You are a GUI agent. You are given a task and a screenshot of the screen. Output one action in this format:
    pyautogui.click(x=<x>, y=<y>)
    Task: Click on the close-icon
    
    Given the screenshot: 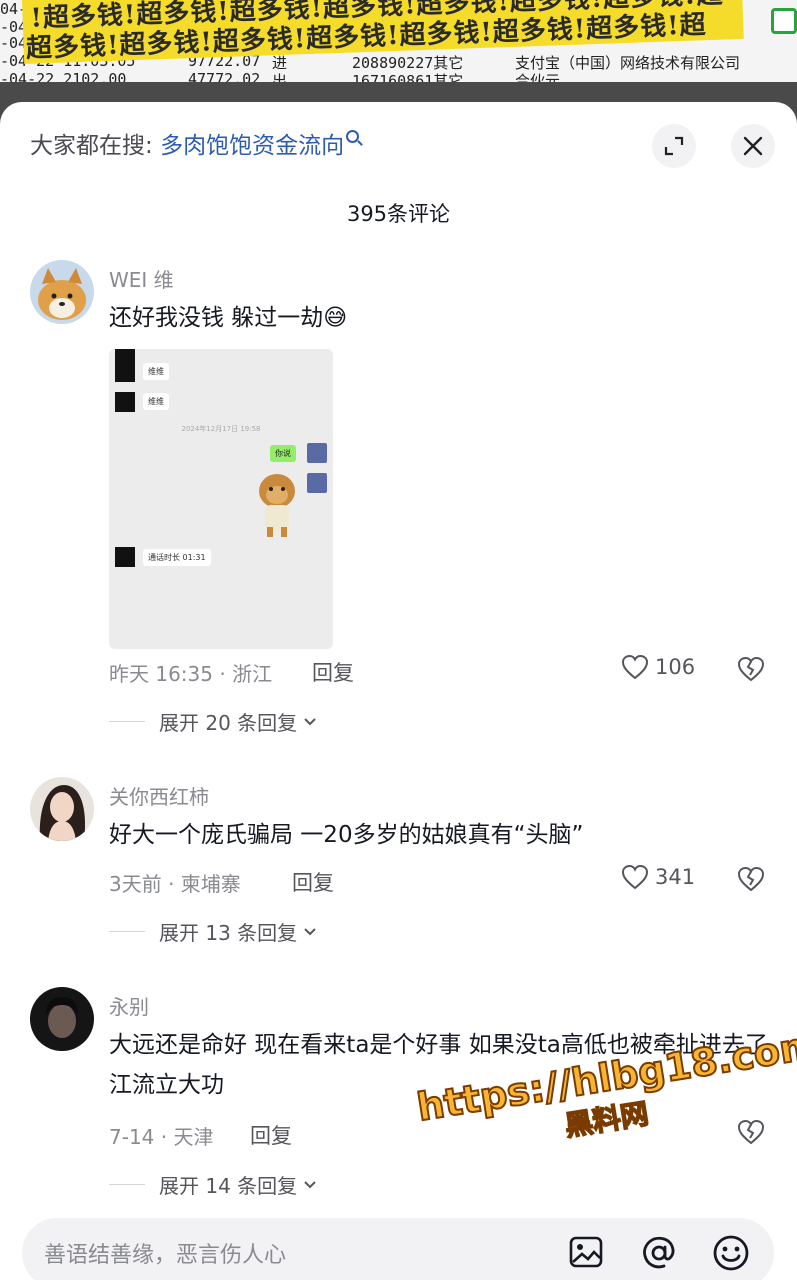 What is the action you would take?
    pyautogui.click(x=753, y=146)
    